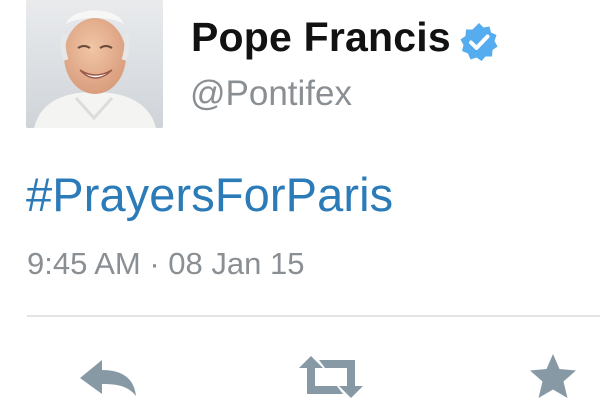 This screenshot has height=400, width=600. I want to click on avatar, so click(94, 64).